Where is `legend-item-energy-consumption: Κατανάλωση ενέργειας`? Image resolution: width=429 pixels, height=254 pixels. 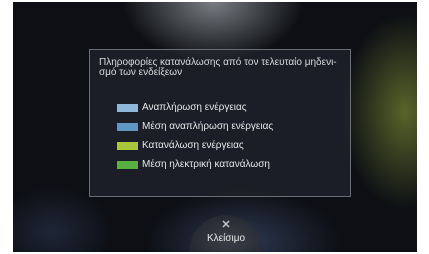
legend-item-energy-consumption: Κατανάλωση ενέργειας is located at coordinates (195, 146).